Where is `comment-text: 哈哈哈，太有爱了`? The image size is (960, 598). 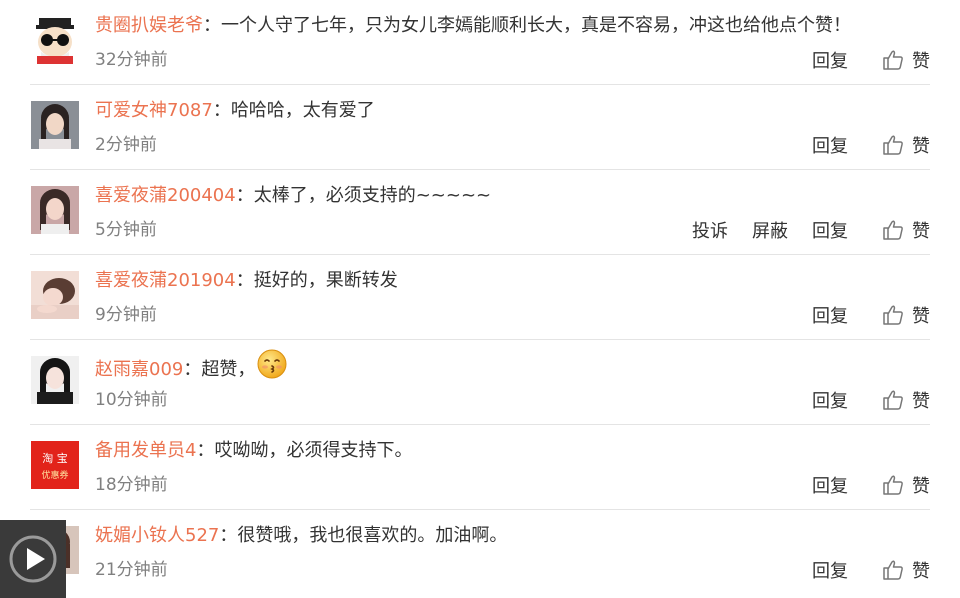 comment-text: 哈哈哈，太有爱了 is located at coordinates (302, 110).